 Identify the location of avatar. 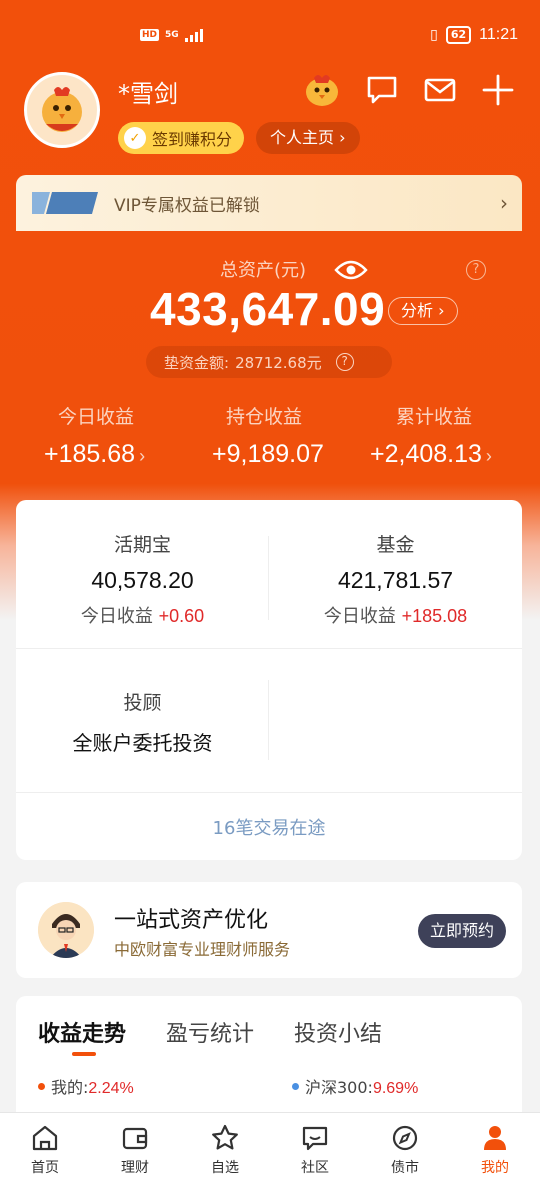
(62, 110).